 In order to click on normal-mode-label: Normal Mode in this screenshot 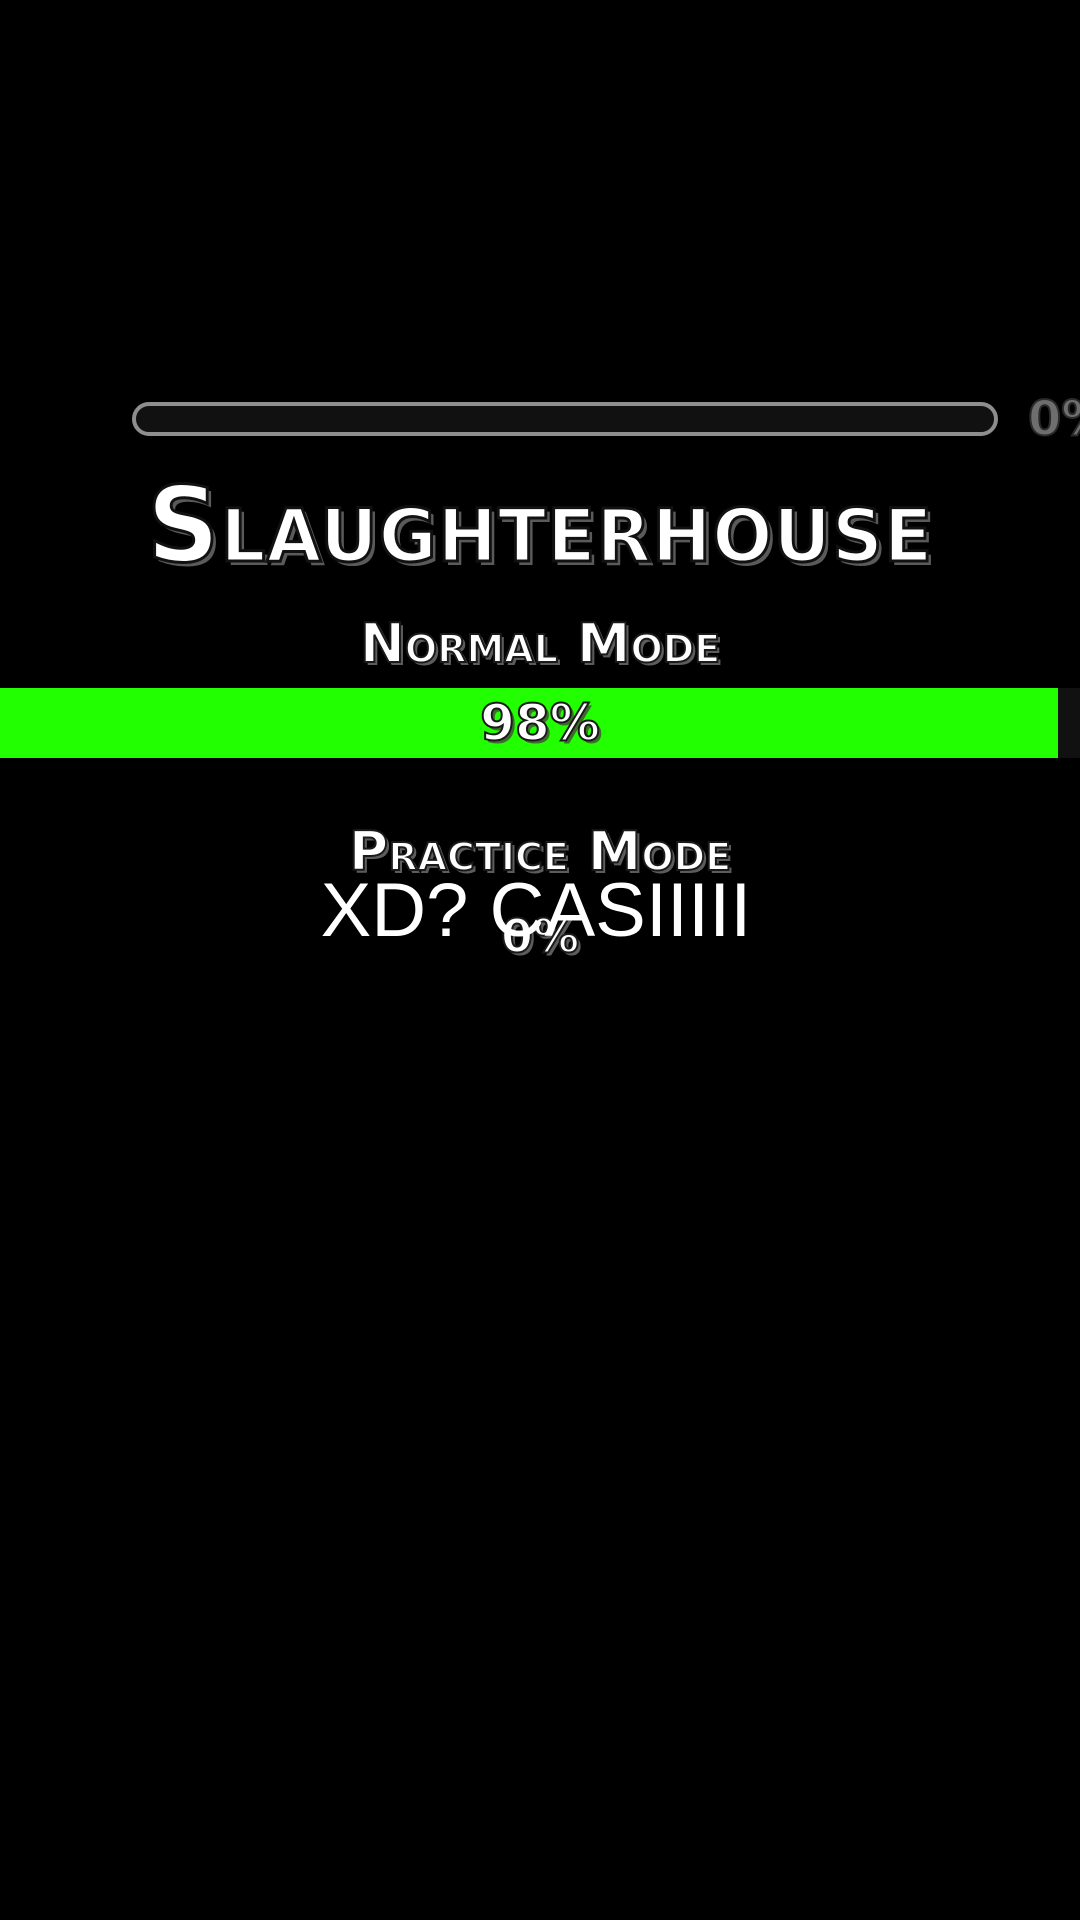, I will do `click(540, 643)`.